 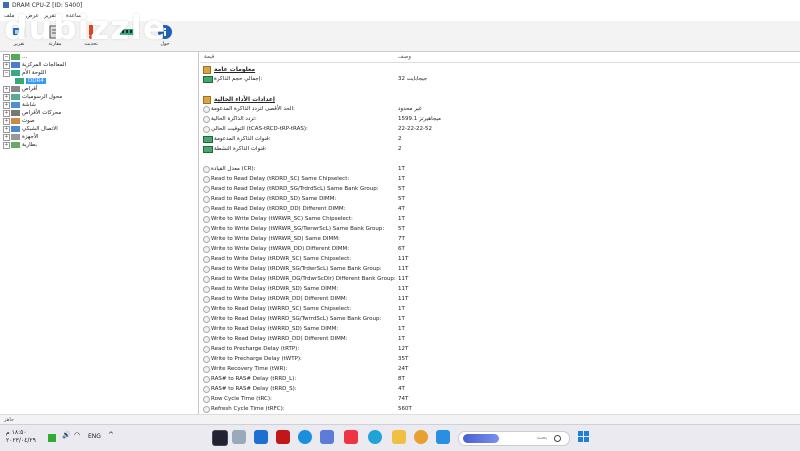 I want to click on app-icon-notepad, so click(x=239, y=437).